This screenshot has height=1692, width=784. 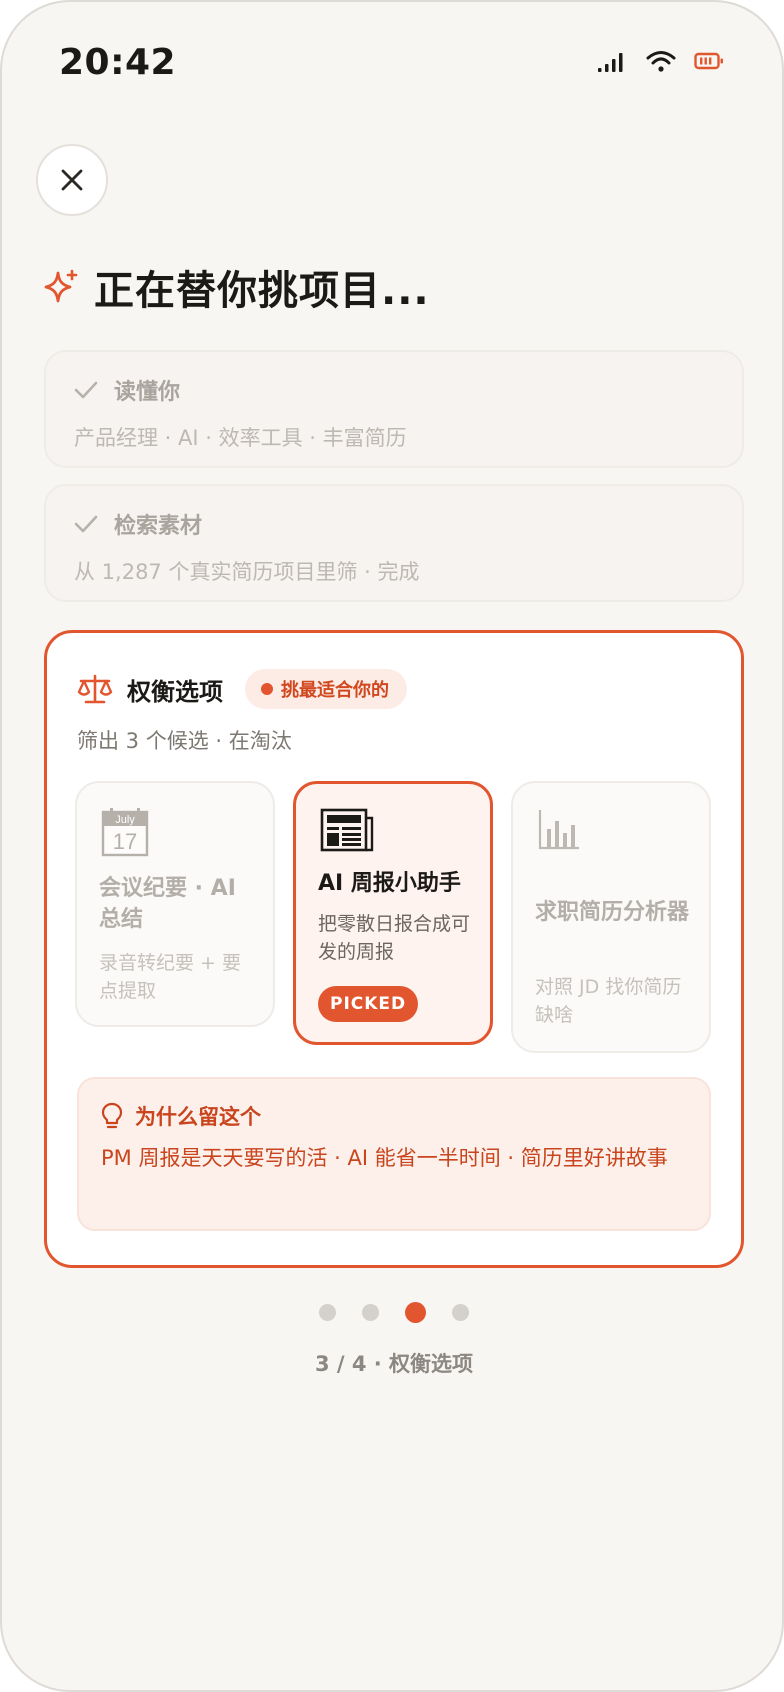 What do you see at coordinates (368, 1004) in the screenshot?
I see `picked-badge: PICKED` at bounding box center [368, 1004].